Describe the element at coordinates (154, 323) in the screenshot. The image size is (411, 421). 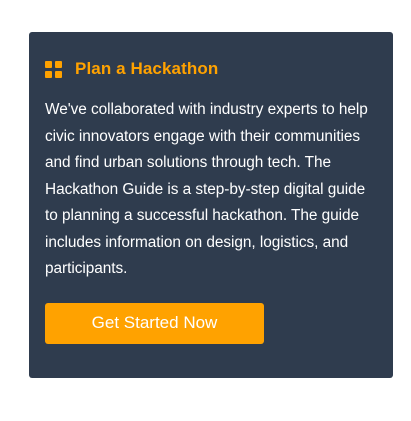
I see `get-started-button: Get Started Now` at that location.